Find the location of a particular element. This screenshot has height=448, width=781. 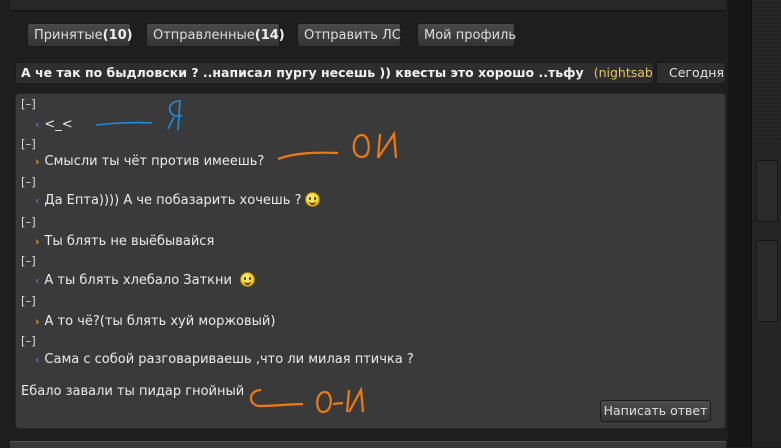

quote-text: Ты блять не выёбывайся is located at coordinates (129, 241).